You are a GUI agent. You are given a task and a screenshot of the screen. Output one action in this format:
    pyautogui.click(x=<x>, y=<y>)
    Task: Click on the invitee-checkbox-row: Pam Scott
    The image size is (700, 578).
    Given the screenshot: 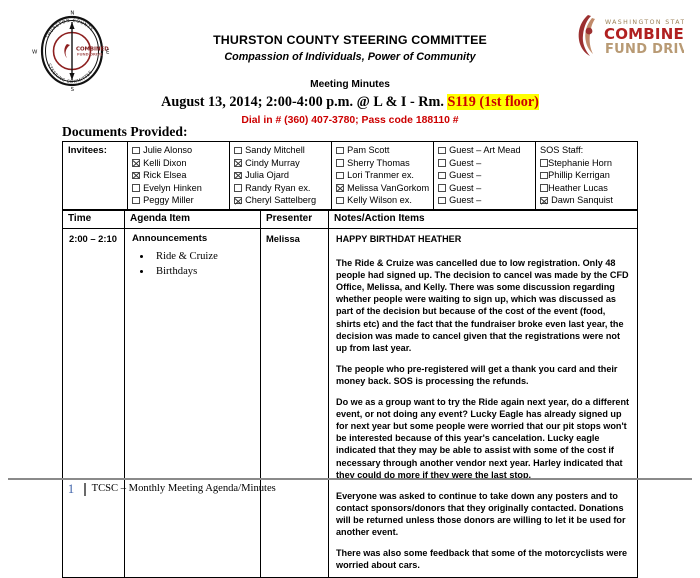 What is the action you would take?
    pyautogui.click(x=383, y=150)
    